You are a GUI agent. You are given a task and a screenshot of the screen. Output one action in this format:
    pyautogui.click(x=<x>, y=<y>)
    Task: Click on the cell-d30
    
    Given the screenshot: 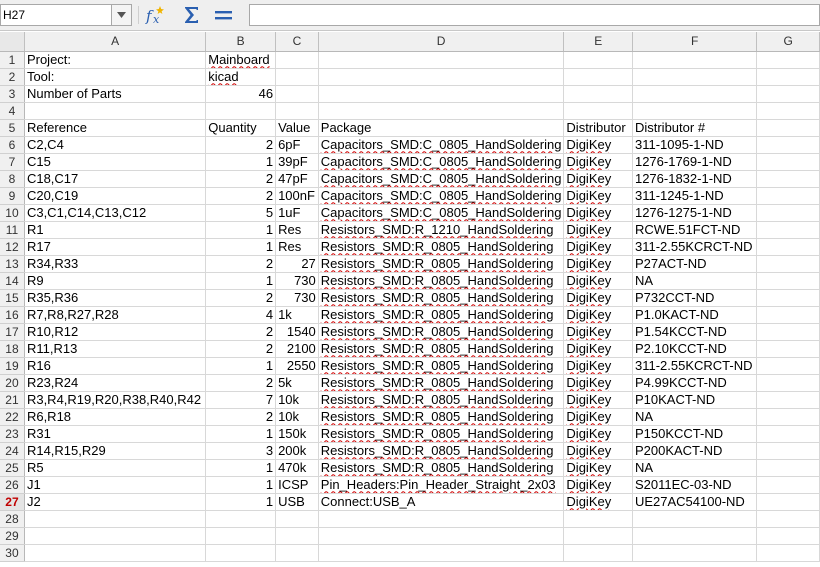 What is the action you would take?
    pyautogui.click(x=441, y=553)
    